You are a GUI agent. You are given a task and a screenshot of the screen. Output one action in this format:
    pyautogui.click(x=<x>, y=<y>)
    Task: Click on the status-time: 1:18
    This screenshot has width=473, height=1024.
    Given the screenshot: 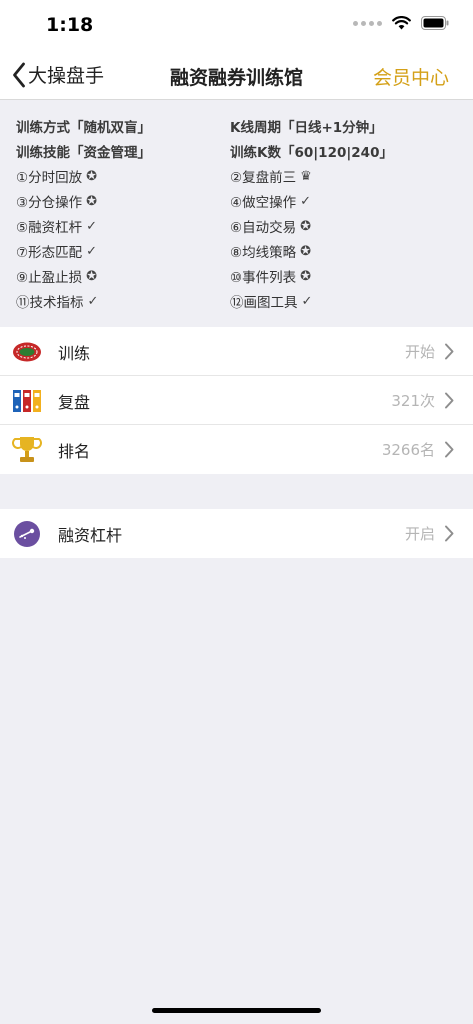 What is the action you would take?
    pyautogui.click(x=70, y=25)
    